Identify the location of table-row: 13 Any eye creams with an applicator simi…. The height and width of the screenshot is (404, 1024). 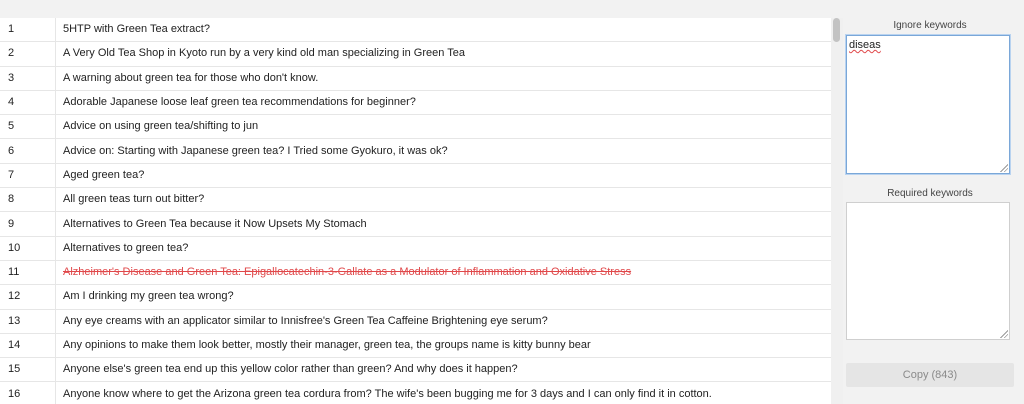
(415, 321).